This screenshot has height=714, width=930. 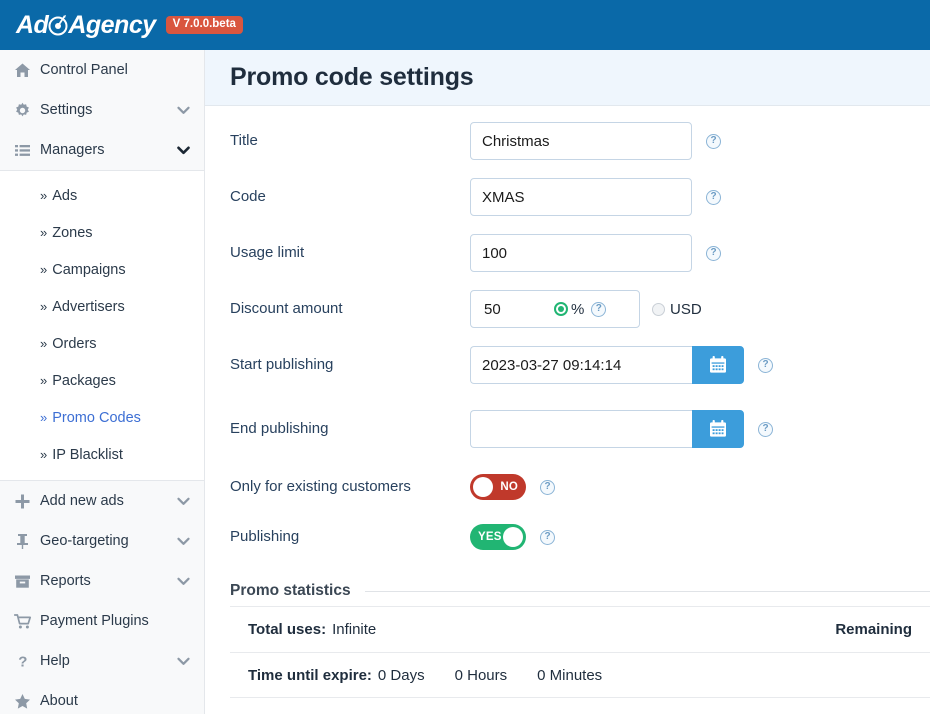 I want to click on version-badge: V 7.0.0.beta, so click(x=204, y=25).